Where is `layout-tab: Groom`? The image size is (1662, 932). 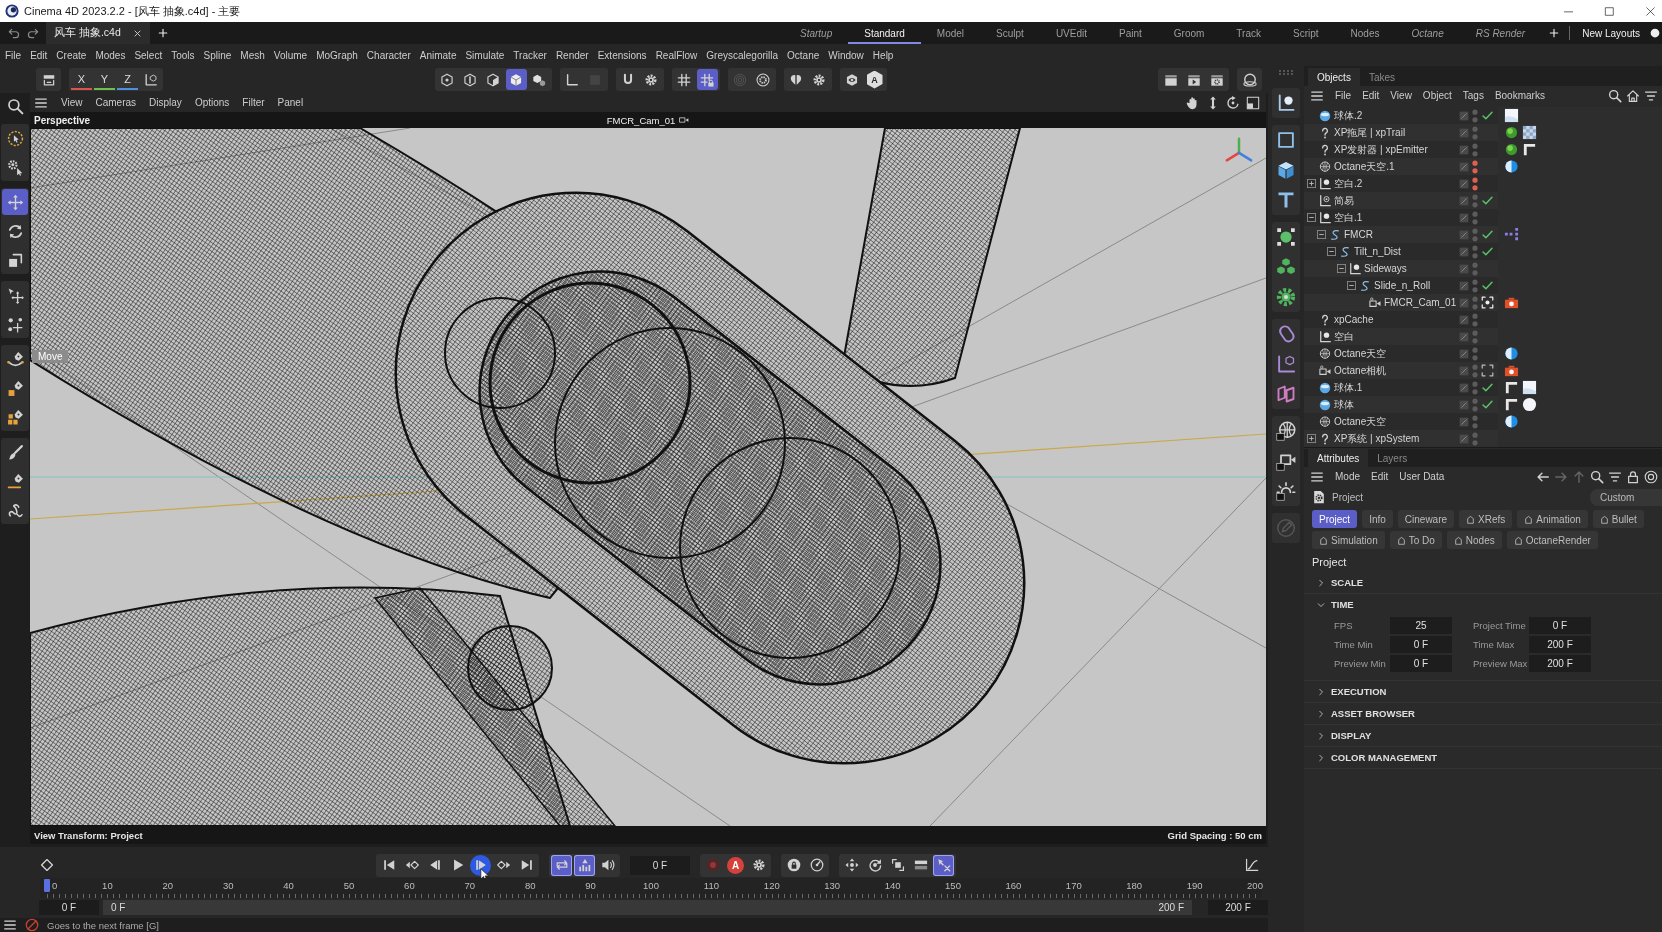
layout-tab: Groom is located at coordinates (1189, 33).